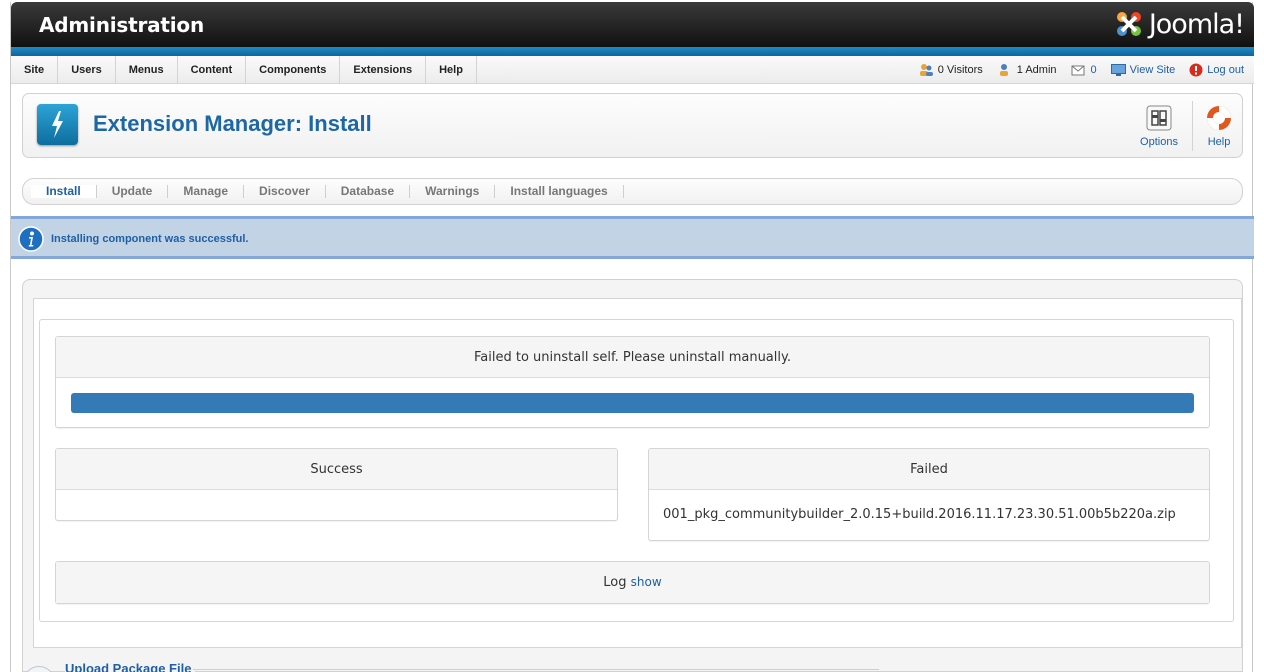 This screenshot has width=1264, height=672. Describe the element at coordinates (150, 239) in the screenshot. I see `message-text: Installing component was successful.` at that location.